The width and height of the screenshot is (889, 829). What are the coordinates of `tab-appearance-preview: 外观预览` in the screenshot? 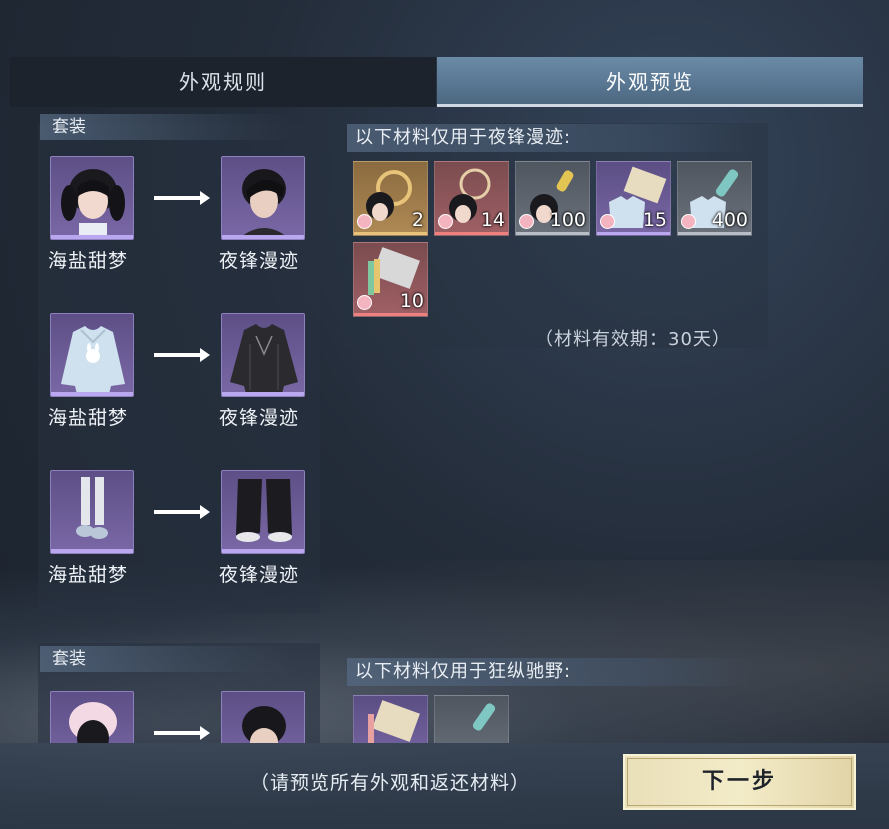 It's located at (650, 82).